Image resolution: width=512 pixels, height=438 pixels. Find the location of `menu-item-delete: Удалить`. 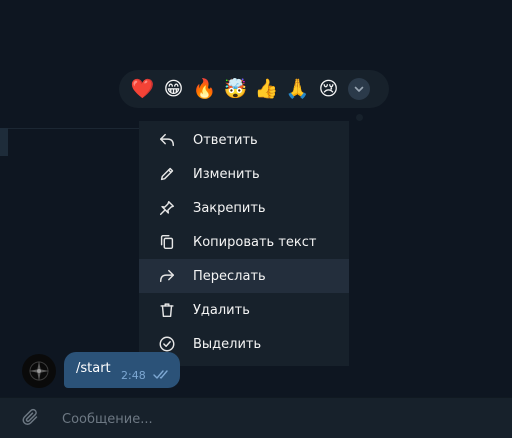

menu-item-delete: Удалить is located at coordinates (244, 310).